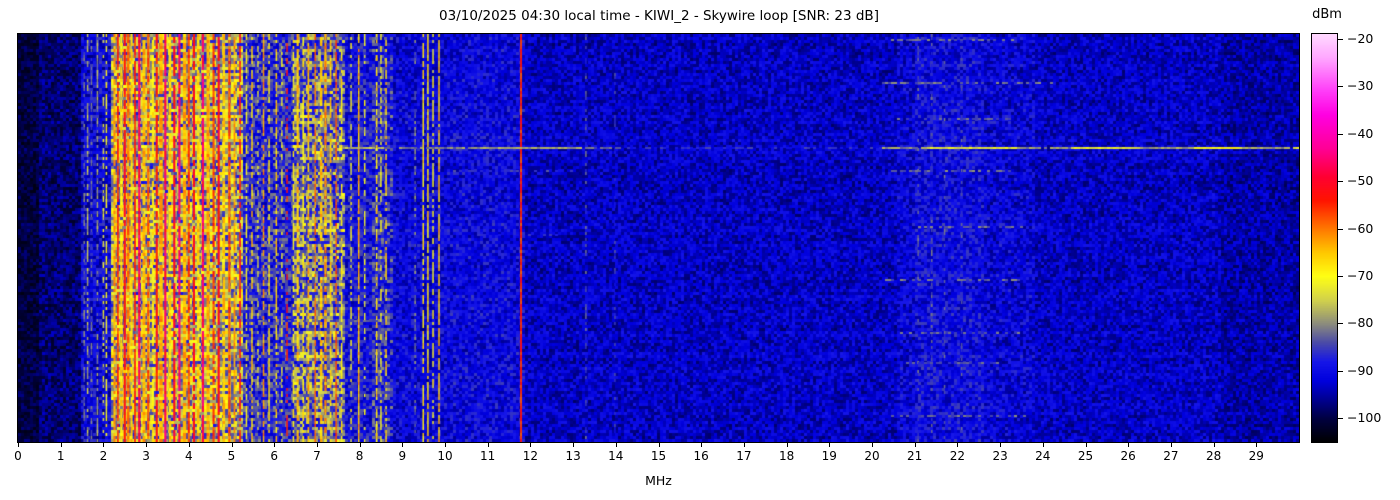  I want to click on colorbar-gradient-canvas, so click(1324, 238).